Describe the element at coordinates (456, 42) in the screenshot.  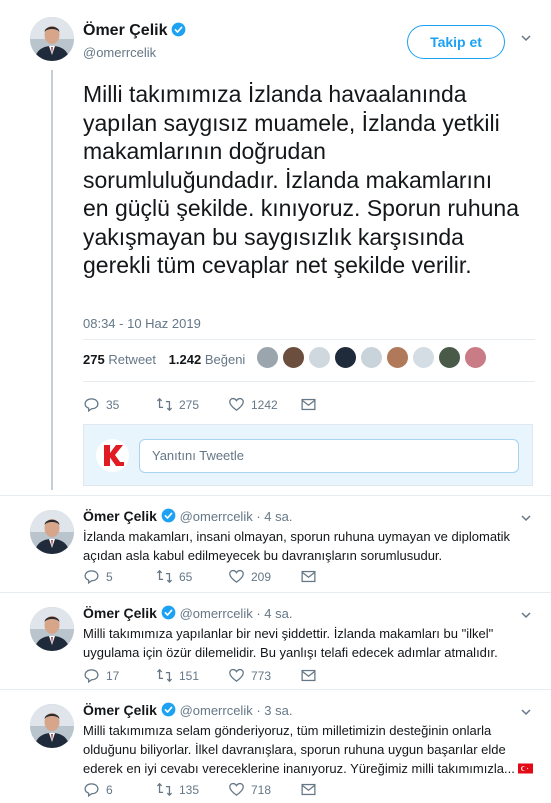
I see `follow-button: Takip et` at that location.